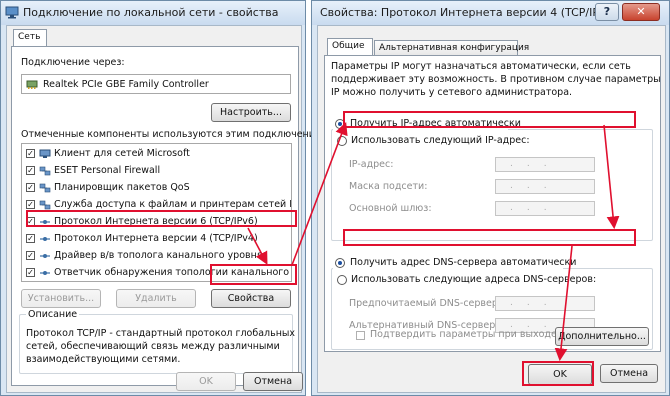  I want to click on arrow-dns-auto-to-ok, so click(563, 303).